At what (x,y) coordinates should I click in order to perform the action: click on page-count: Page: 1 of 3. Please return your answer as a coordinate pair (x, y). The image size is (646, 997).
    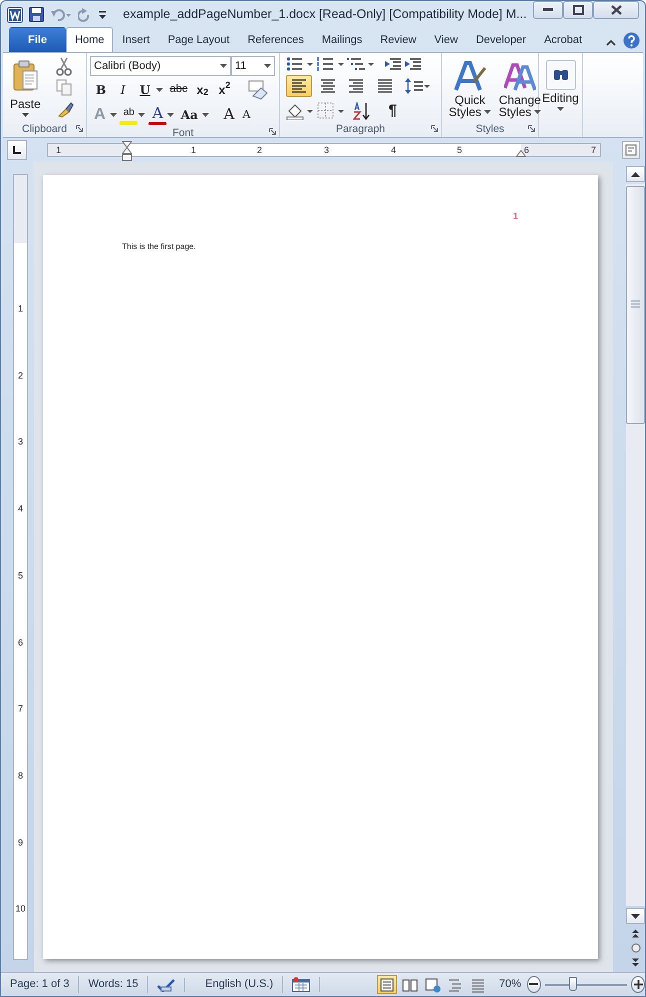
    Looking at the image, I should click on (40, 984).